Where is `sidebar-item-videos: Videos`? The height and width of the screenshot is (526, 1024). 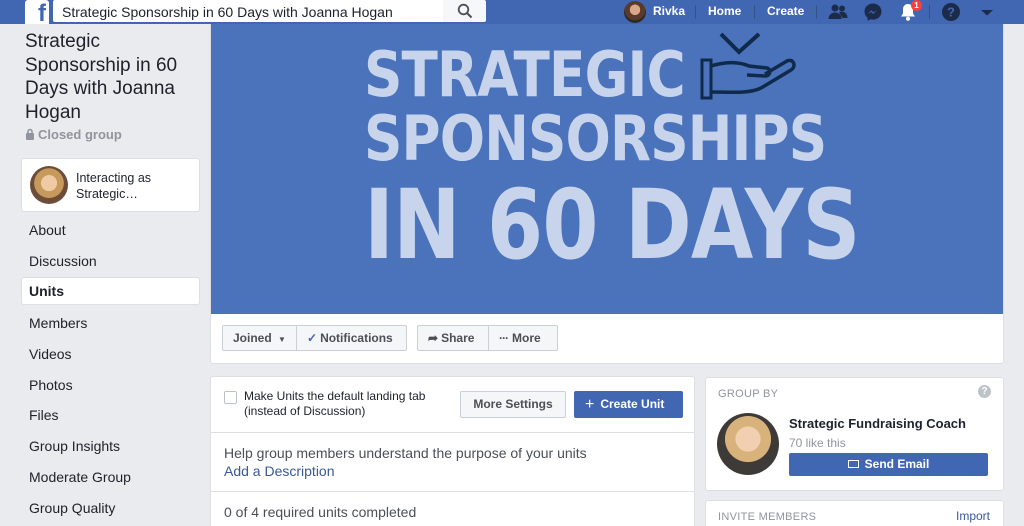
sidebar-item-videos: Videos is located at coordinates (110, 354).